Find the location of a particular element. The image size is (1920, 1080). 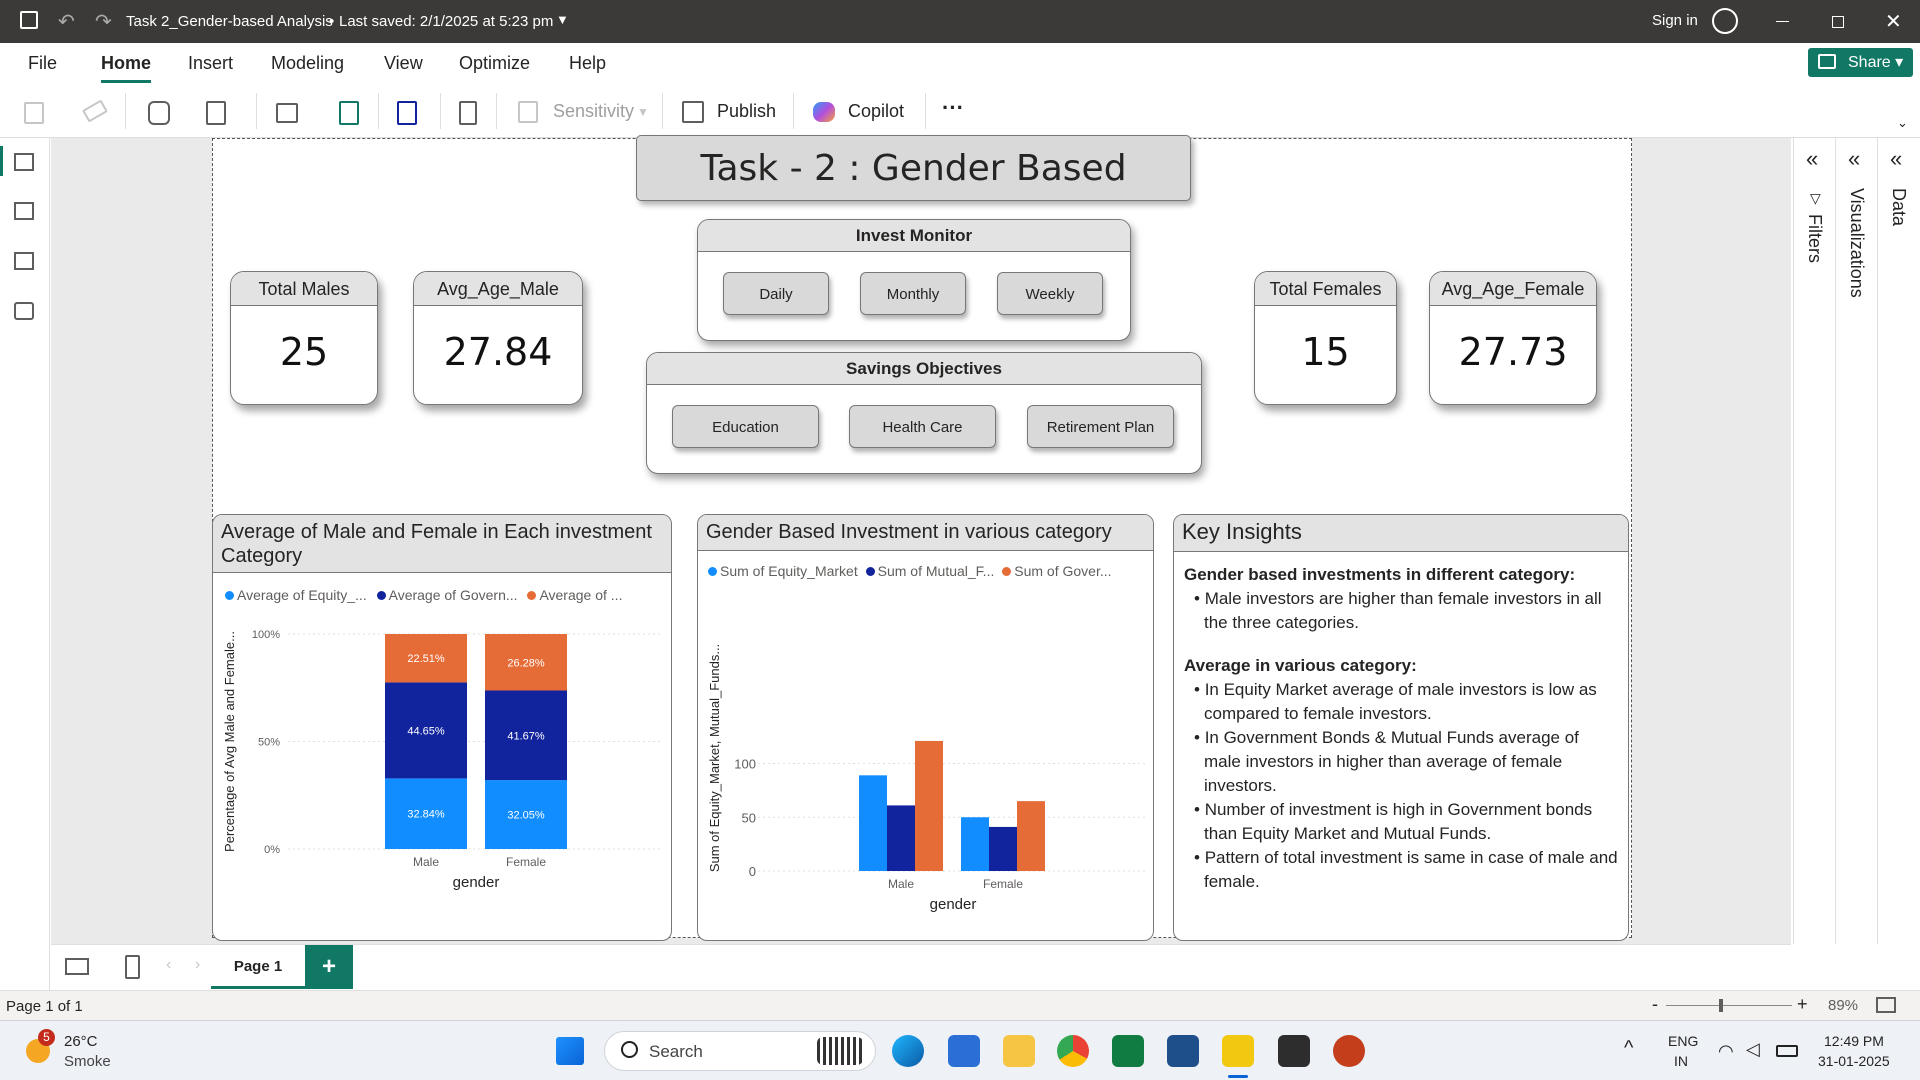

powerpoint-icon is located at coordinates (1349, 1051).